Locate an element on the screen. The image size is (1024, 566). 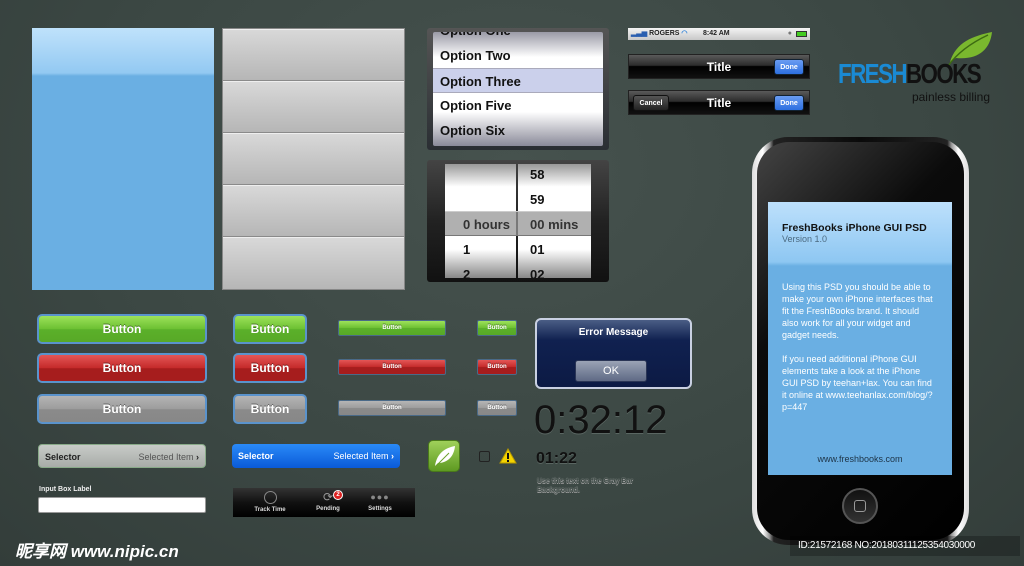
navigation-bar: Title Done is located at coordinates (719, 66).